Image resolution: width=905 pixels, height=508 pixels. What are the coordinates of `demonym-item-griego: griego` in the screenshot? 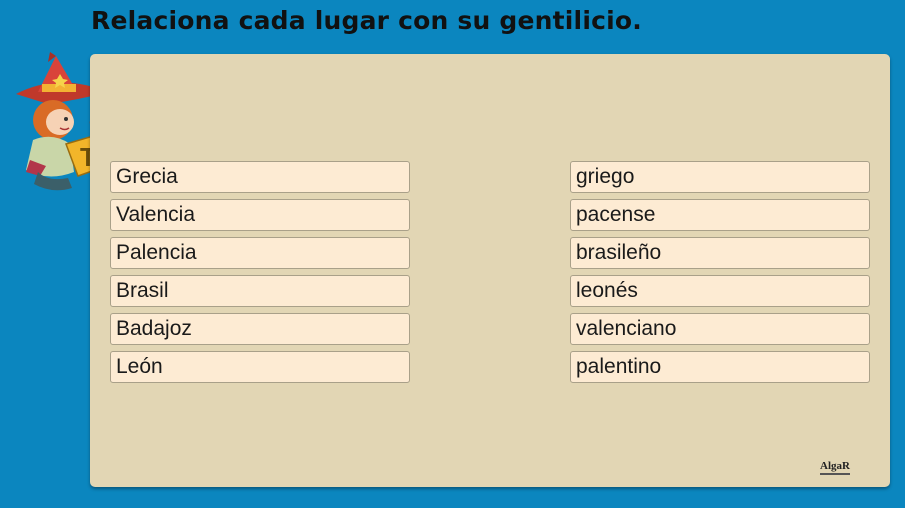 It's located at (720, 177).